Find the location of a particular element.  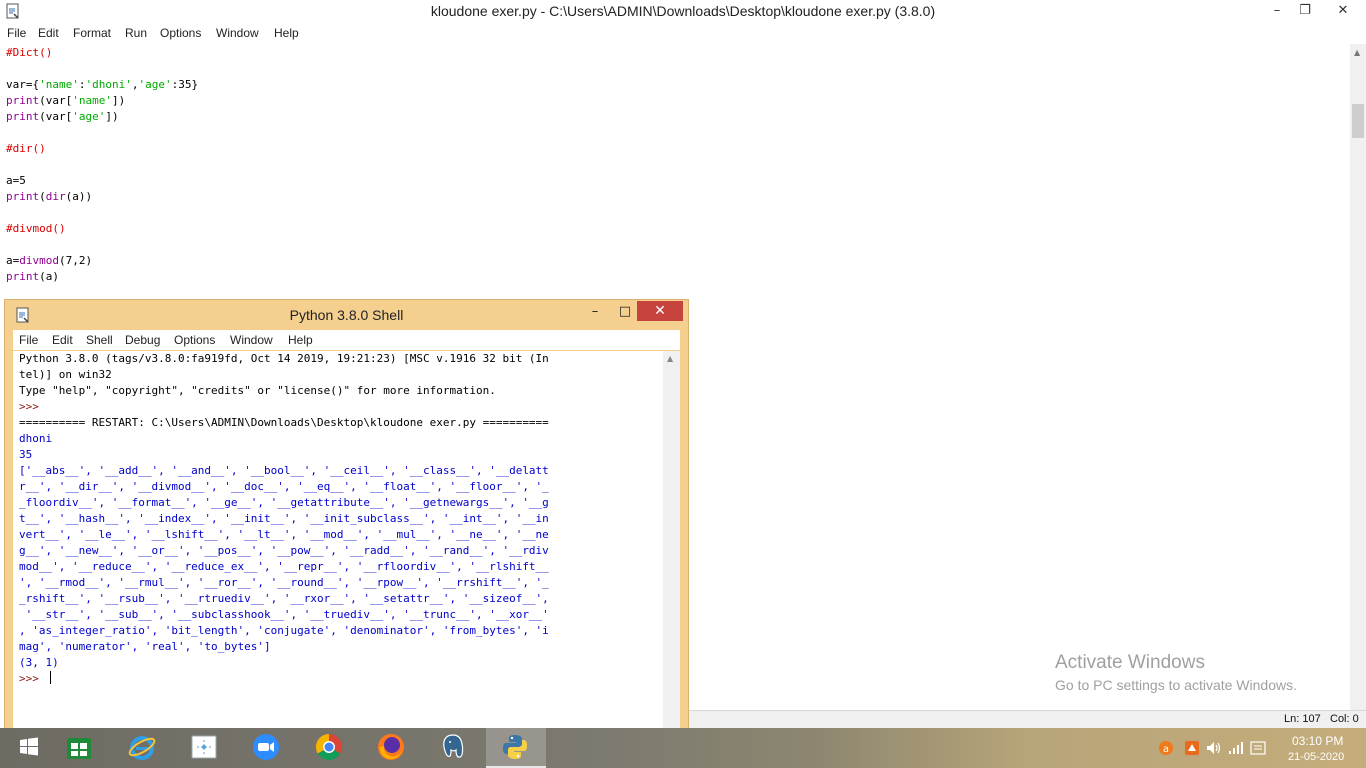

shell-vertical-scrollbar: ▲ is located at coordinates (671, 540).